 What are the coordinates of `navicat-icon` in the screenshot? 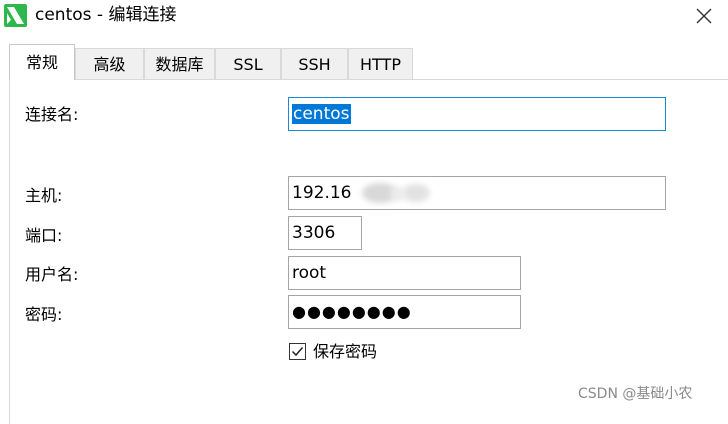 It's located at (15, 15).